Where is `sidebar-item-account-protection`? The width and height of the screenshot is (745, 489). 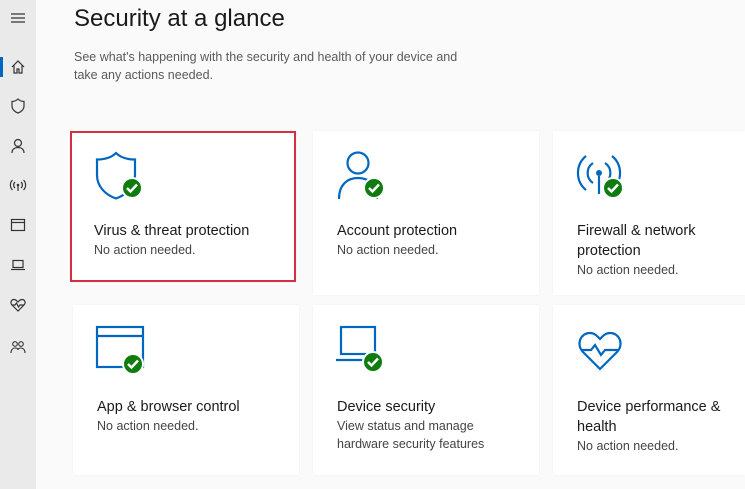
sidebar-item-account-protection is located at coordinates (18, 146).